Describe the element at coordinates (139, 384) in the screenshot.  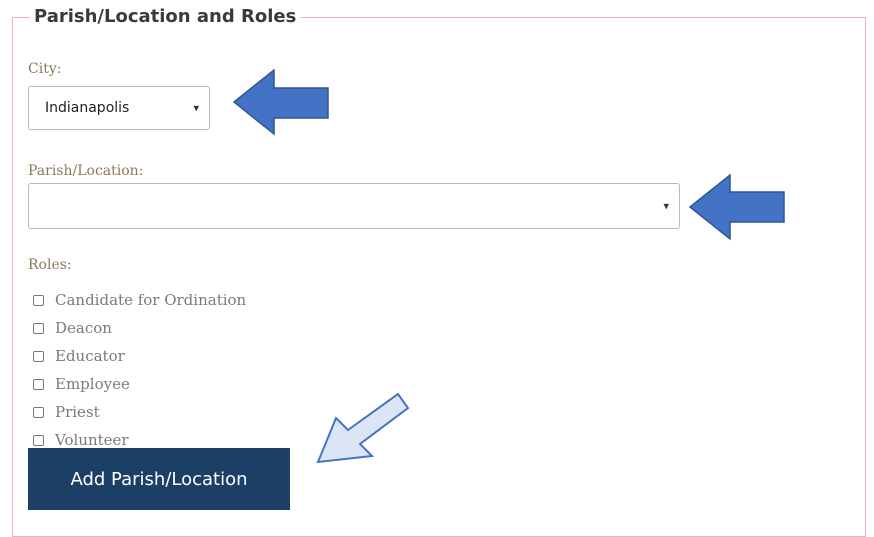
I see `role-employee: Employee` at that location.